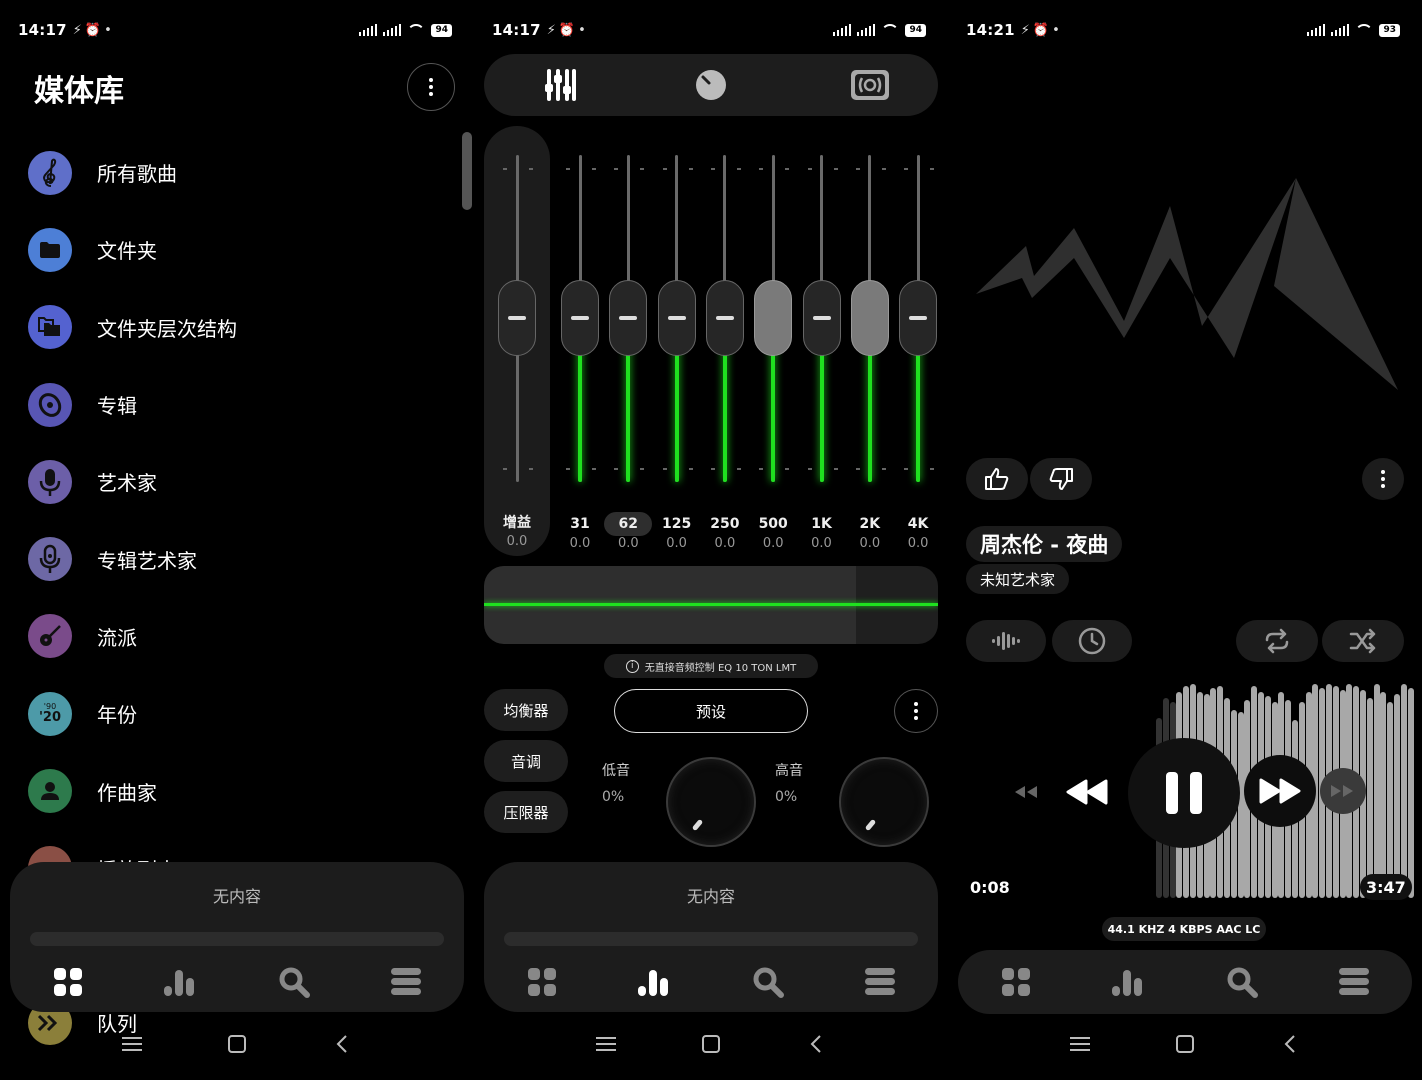 This screenshot has height=1080, width=1422. I want to click on play-pause-button, so click(1184, 793).